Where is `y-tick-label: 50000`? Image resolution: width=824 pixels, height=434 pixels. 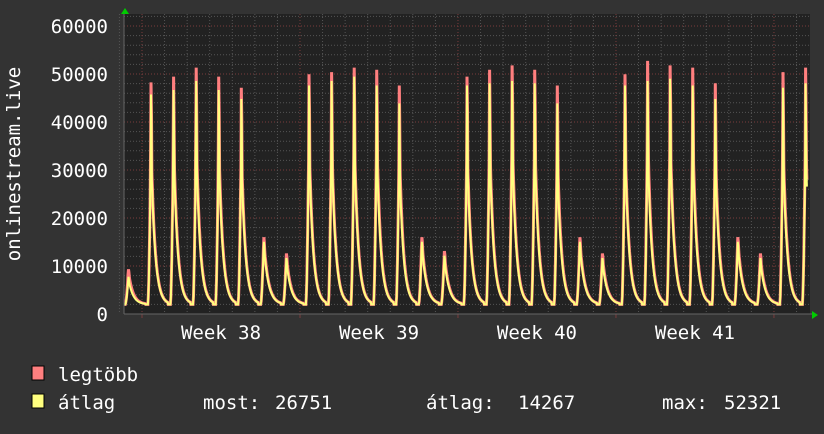 y-tick-label: 50000 is located at coordinates (79, 75).